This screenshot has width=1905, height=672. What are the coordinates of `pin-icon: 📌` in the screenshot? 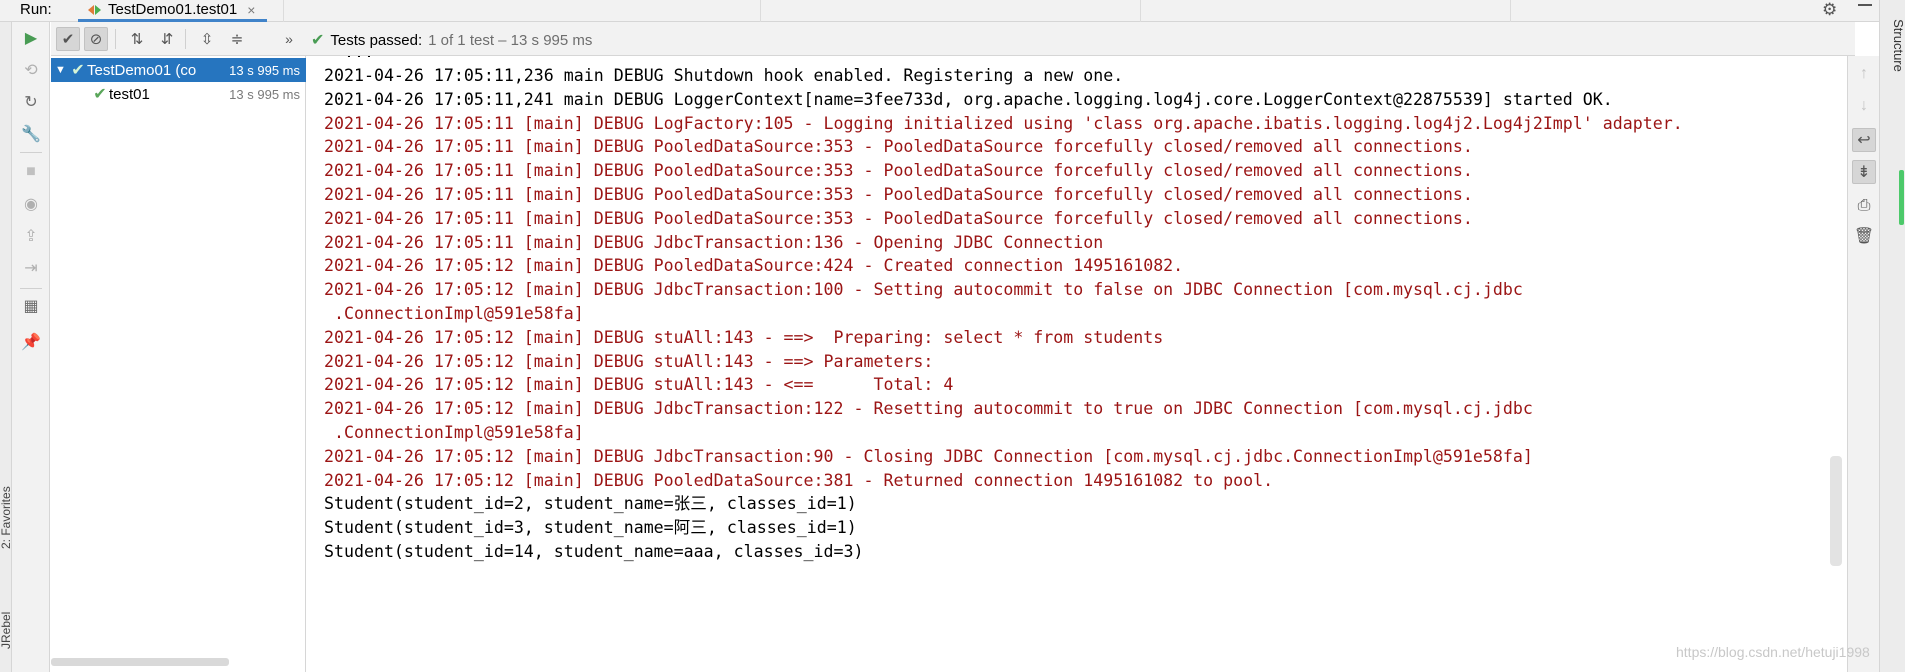 It's located at (31, 342).